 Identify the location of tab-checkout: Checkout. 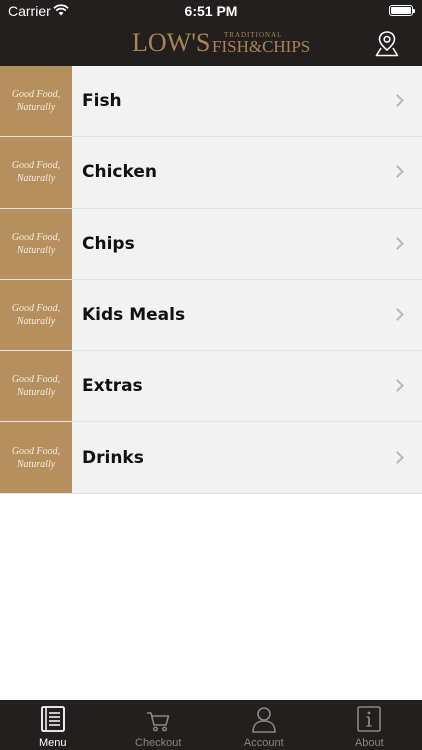
(159, 725).